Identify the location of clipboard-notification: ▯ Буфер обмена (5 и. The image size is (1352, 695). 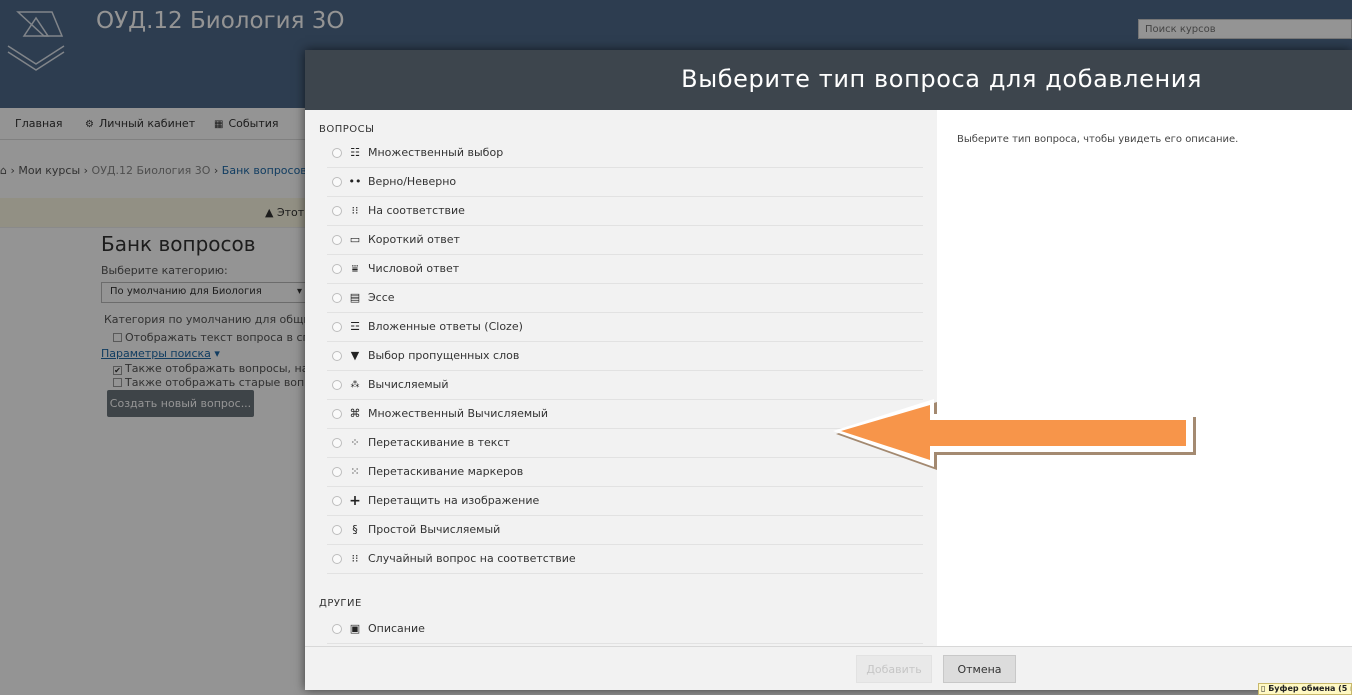
(1305, 689).